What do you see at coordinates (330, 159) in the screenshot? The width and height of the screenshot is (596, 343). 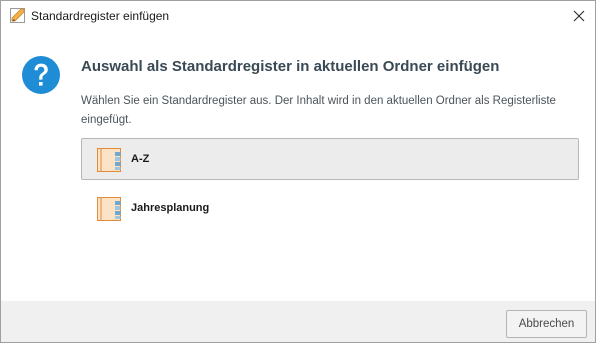 I see `option-a-z: A-Z` at bounding box center [330, 159].